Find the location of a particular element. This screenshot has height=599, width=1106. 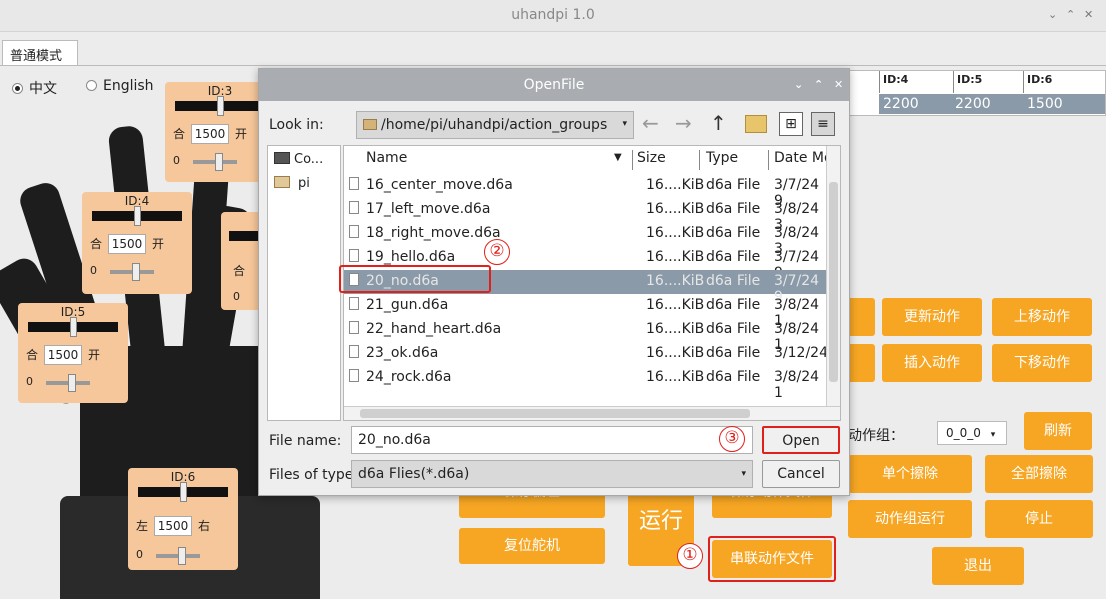

radio-english: English is located at coordinates (120, 86).